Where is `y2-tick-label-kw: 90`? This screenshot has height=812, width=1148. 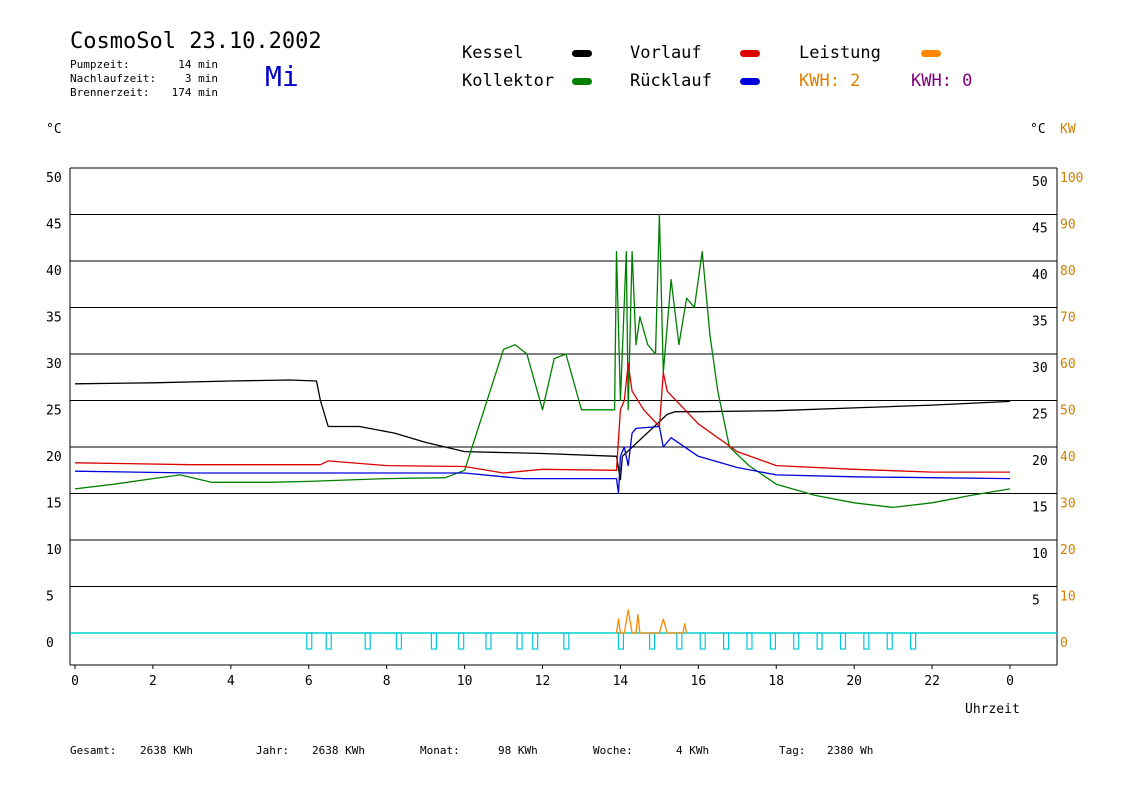
y2-tick-label-kw: 90 is located at coordinates (1068, 225).